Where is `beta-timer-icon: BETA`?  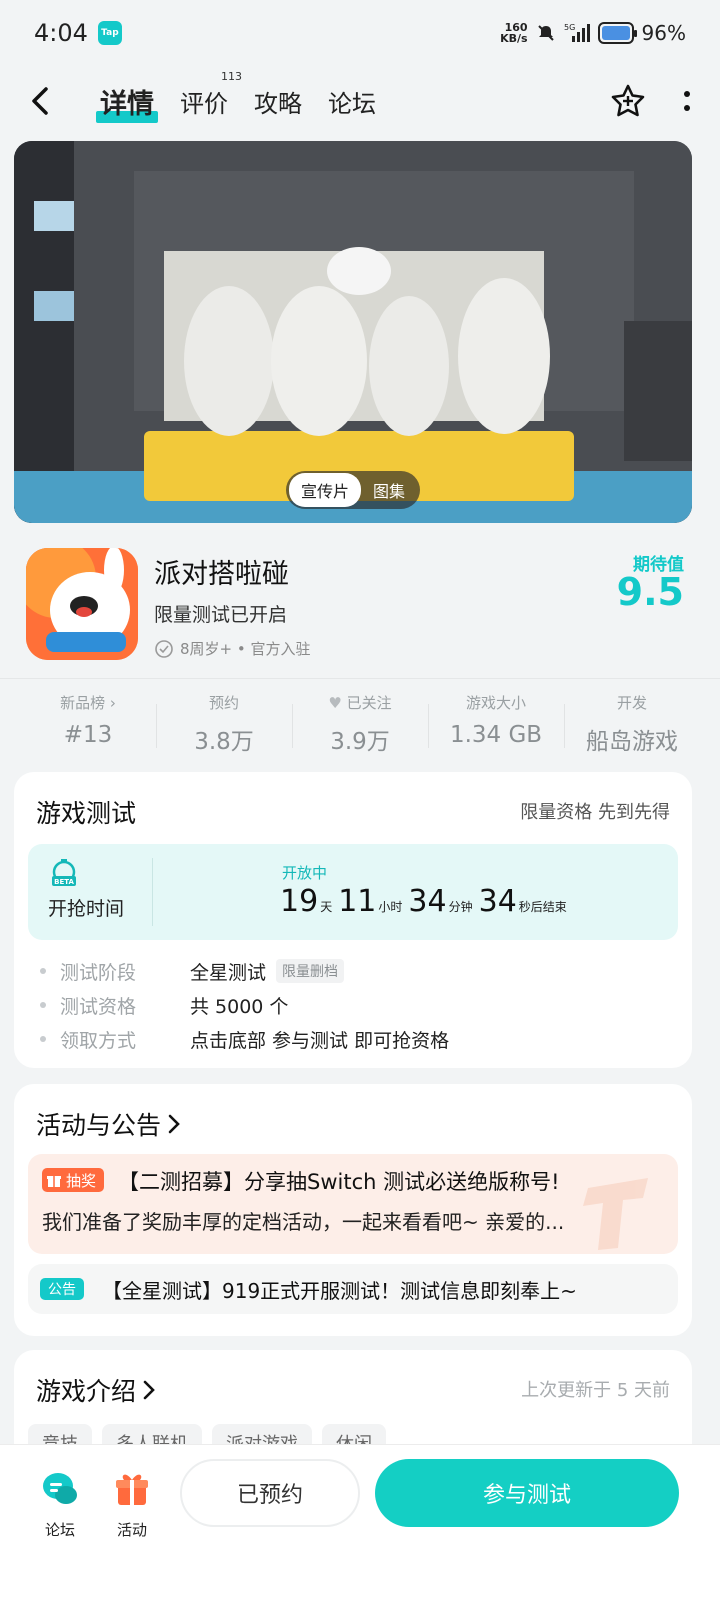
beta-timer-icon: BETA is located at coordinates (64, 872).